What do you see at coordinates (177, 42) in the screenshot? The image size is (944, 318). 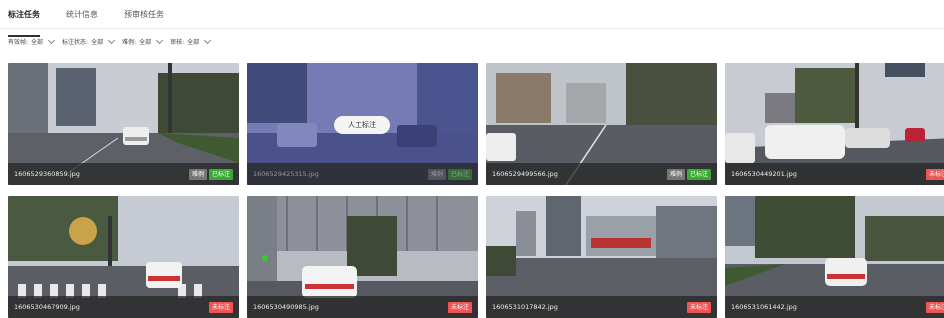 I see `filter-label: 审核:` at bounding box center [177, 42].